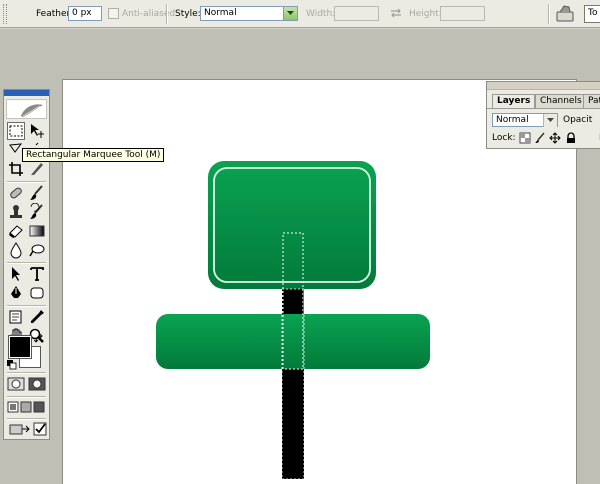  I want to click on lock-all-icon, so click(571, 138).